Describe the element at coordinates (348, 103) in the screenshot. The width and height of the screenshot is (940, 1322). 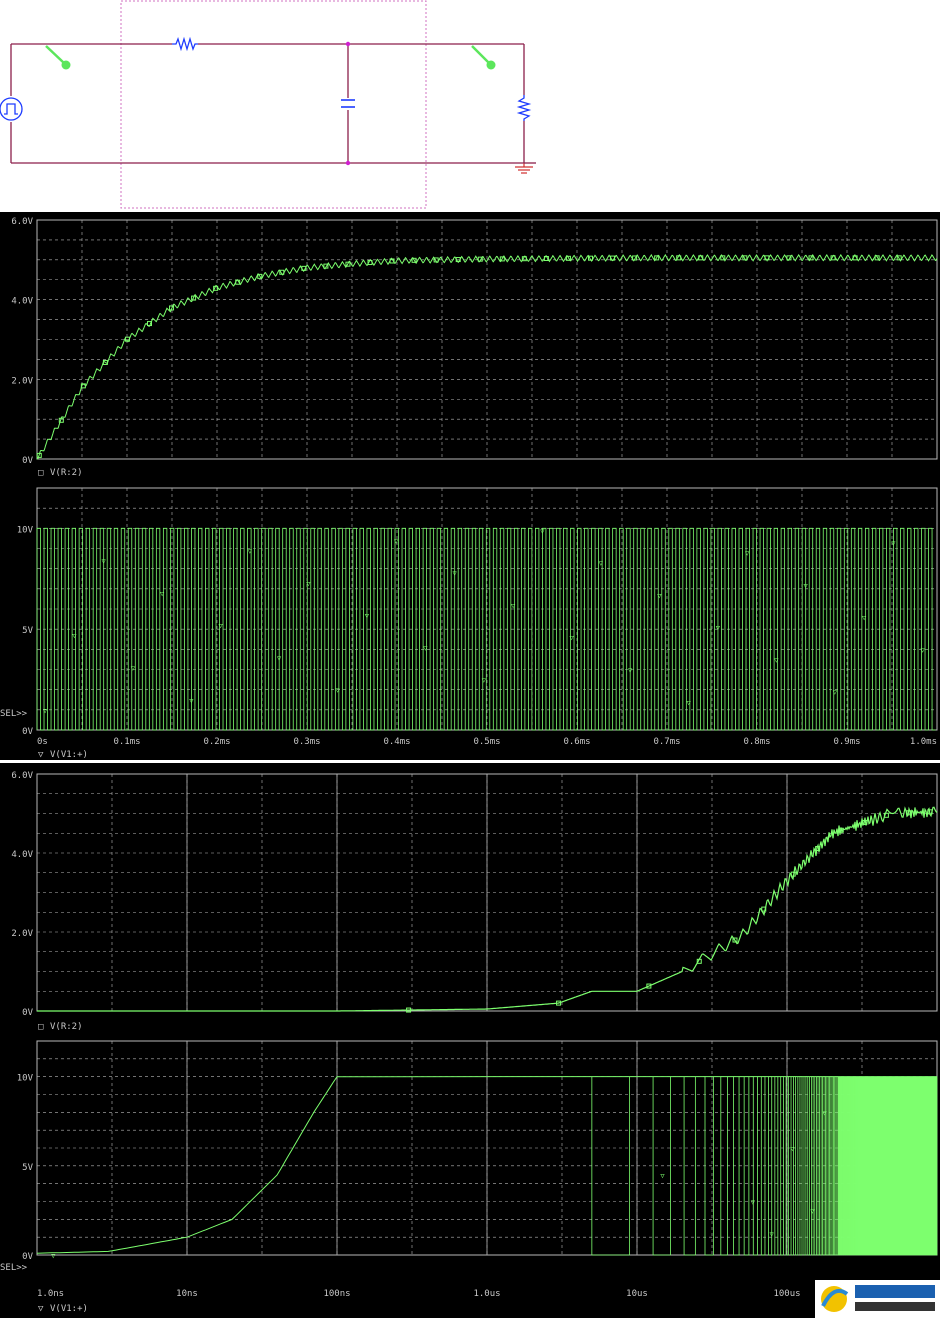
I see `capacitor-icon` at that location.